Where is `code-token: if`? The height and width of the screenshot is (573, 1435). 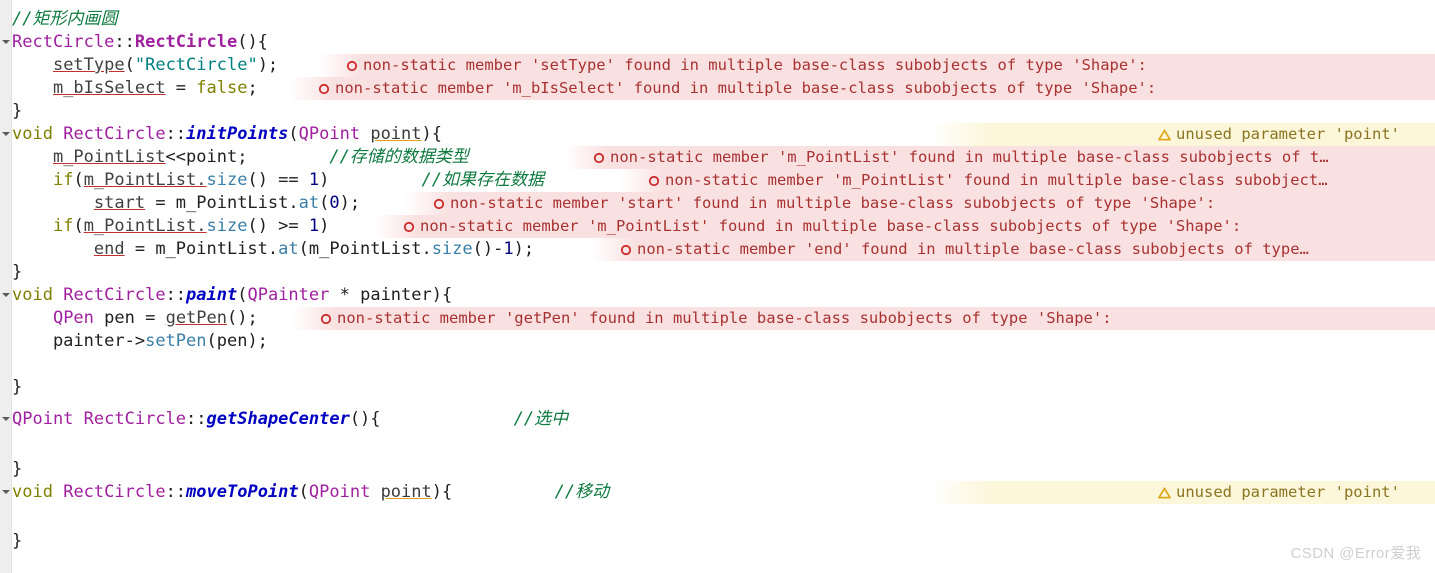
code-token: if is located at coordinates (63, 226).